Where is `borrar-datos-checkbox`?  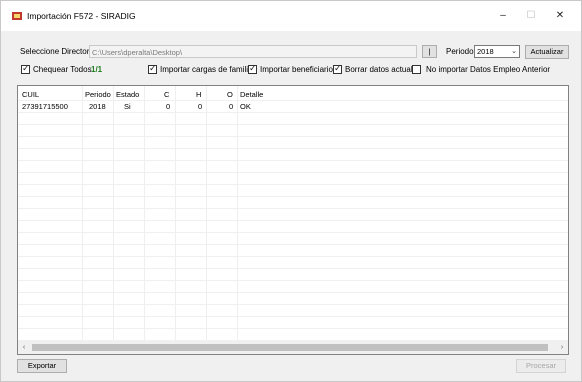 borrar-datos-checkbox is located at coordinates (337, 68).